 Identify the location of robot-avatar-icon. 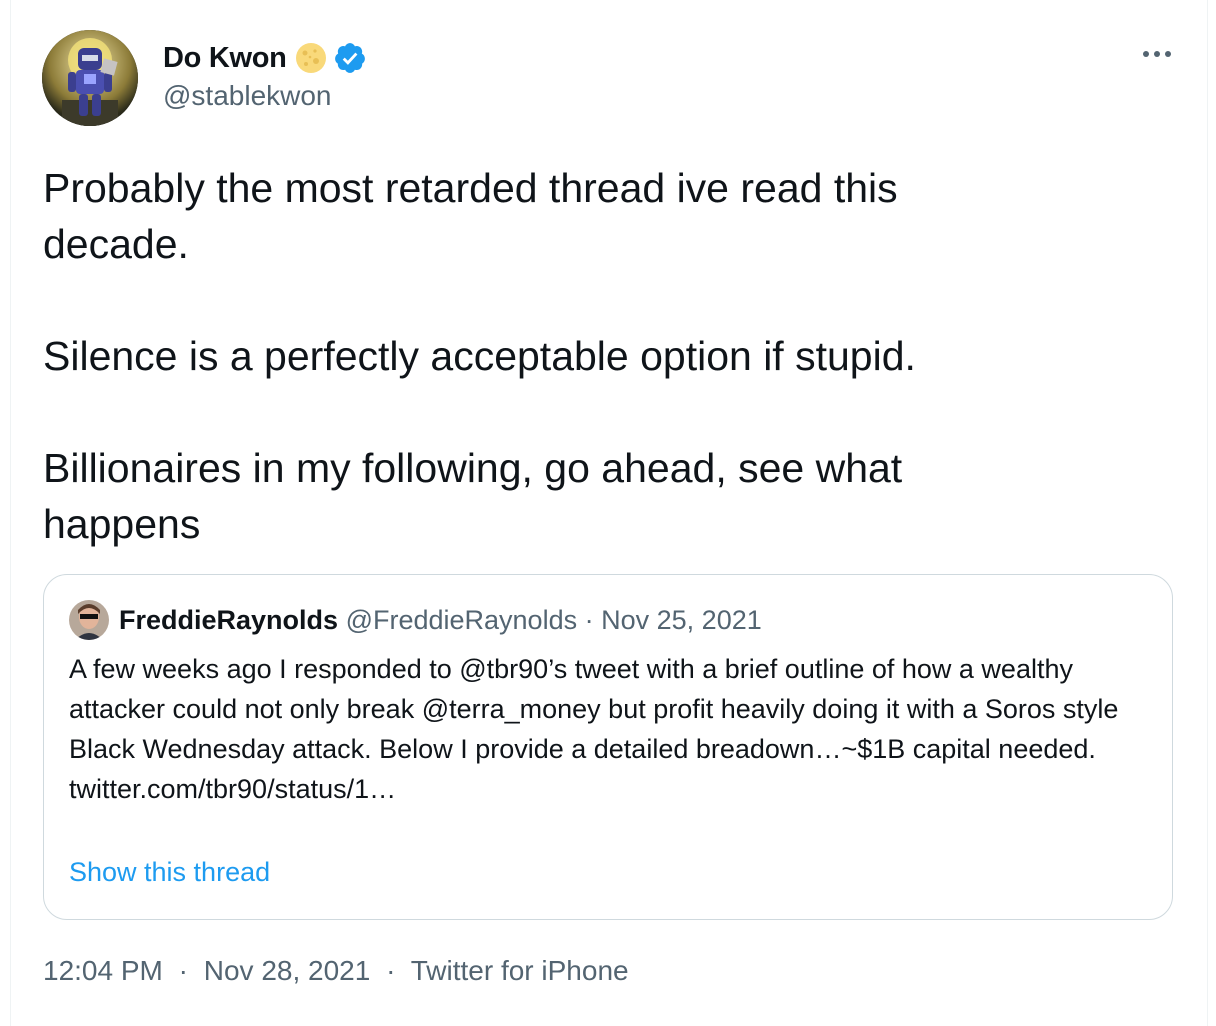
(90, 78).